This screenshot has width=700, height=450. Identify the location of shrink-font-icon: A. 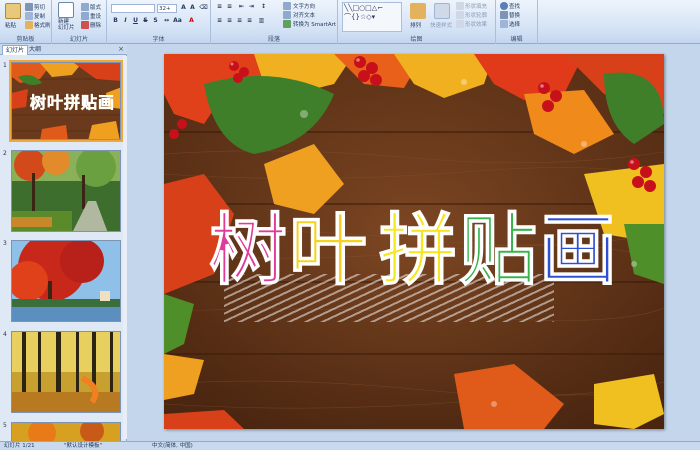
(192, 8).